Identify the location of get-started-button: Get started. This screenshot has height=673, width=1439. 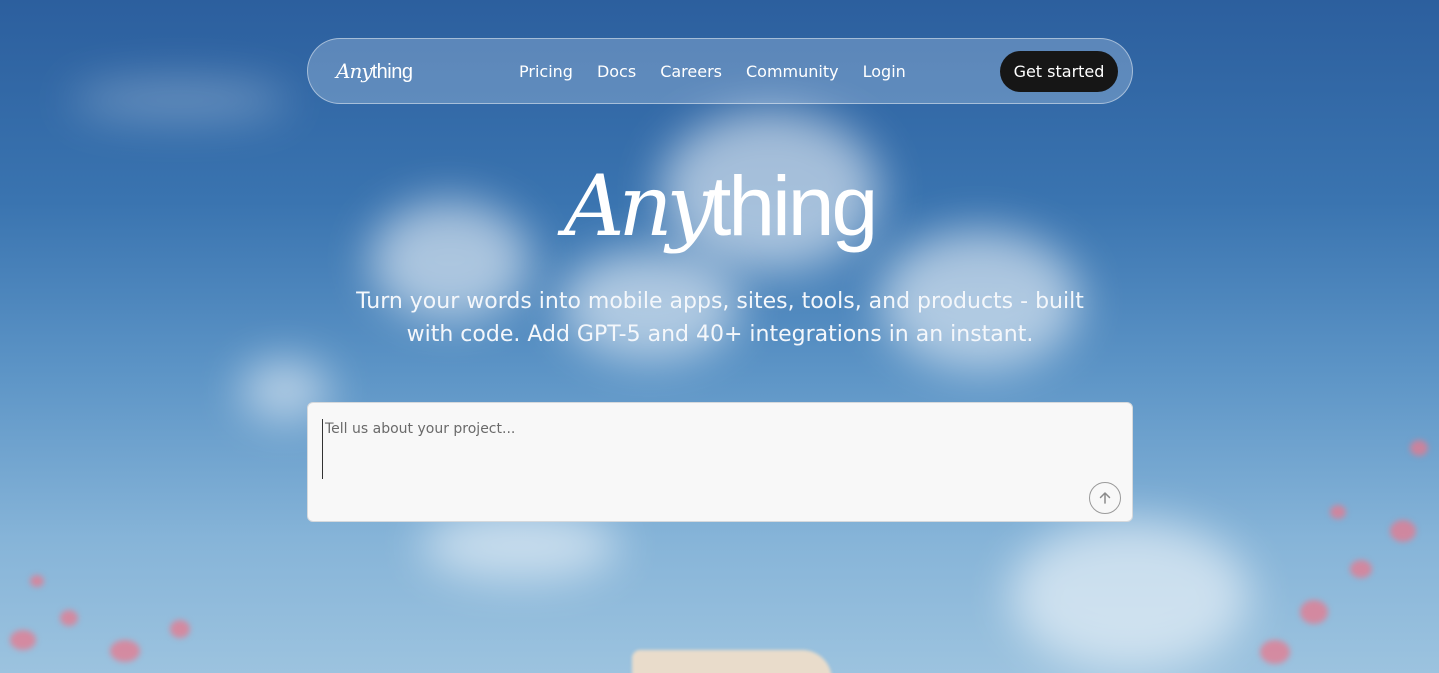
(1059, 71).